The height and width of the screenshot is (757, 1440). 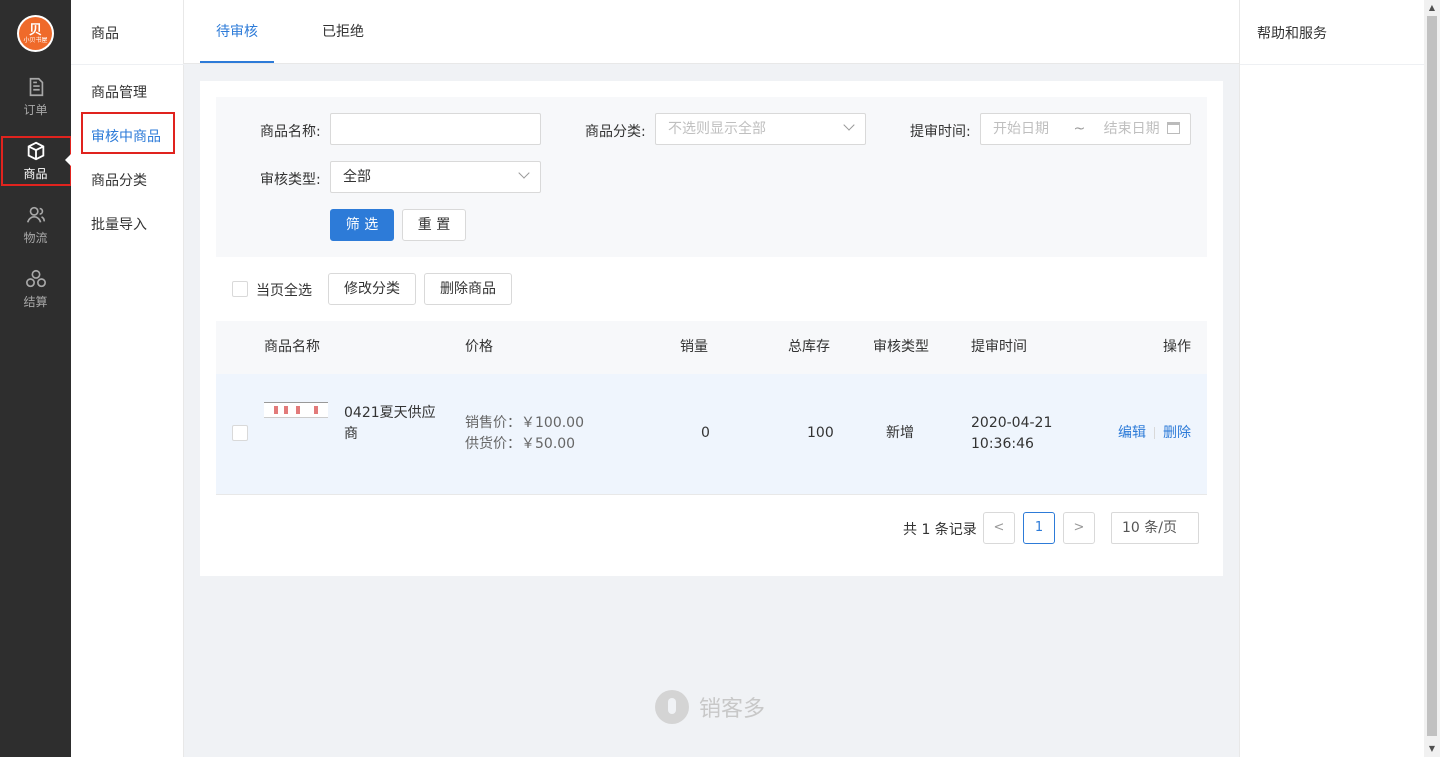 I want to click on settle-icon, so click(x=35, y=278).